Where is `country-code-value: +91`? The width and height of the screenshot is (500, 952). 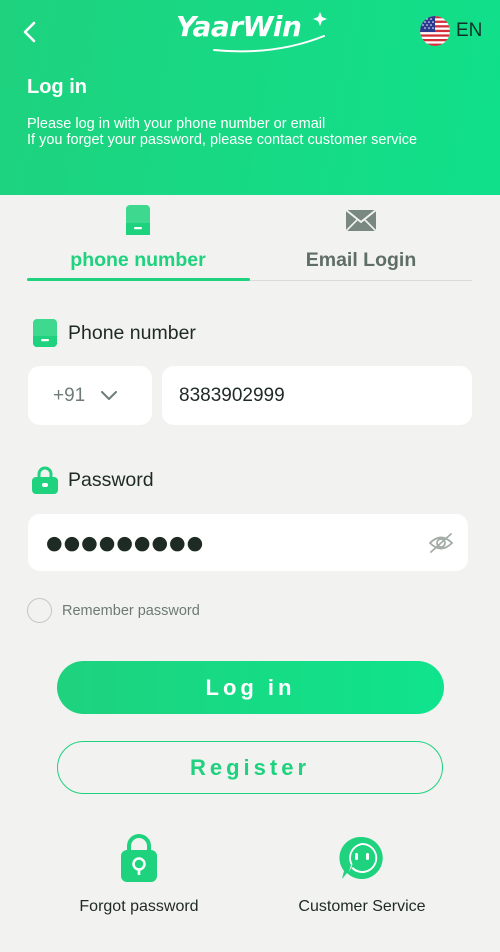
country-code-value: +91 is located at coordinates (69, 395).